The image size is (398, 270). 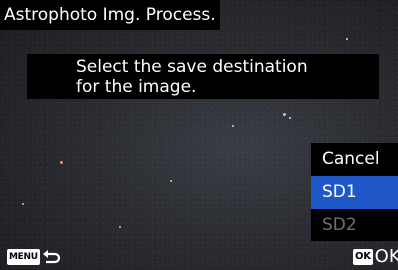 I want to click on screen-title: Astrophoto Img. Process., so click(x=110, y=15).